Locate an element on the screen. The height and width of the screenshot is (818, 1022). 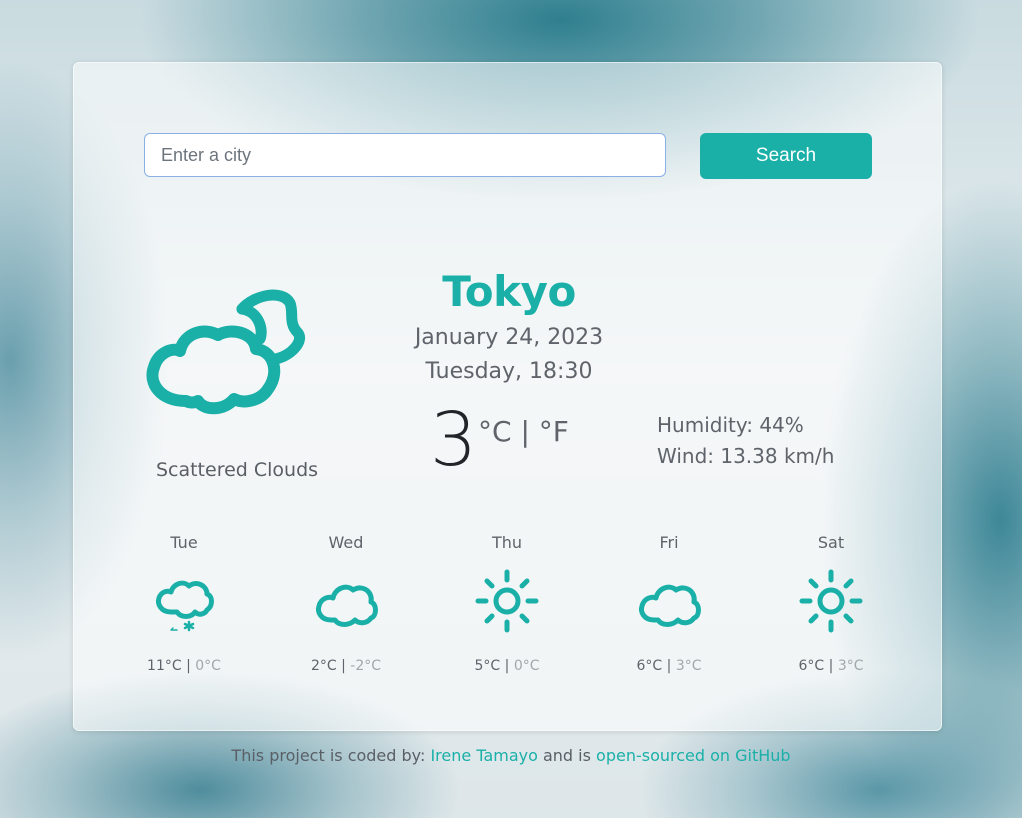
wind-value: Wind: 13.38 km/h is located at coordinates (746, 456).